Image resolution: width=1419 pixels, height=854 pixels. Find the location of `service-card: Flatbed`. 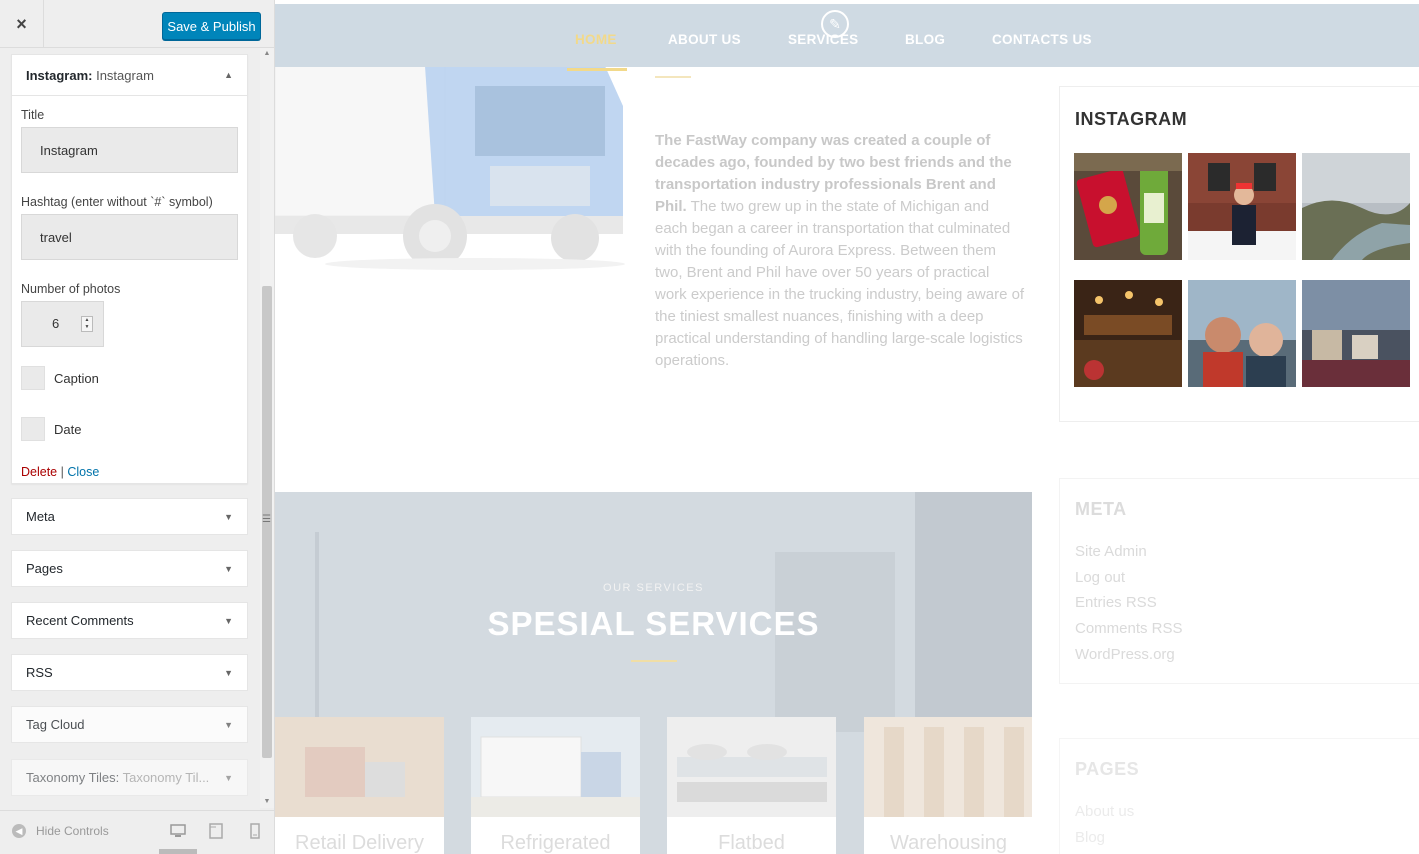

service-card: Flatbed is located at coordinates (751, 785).